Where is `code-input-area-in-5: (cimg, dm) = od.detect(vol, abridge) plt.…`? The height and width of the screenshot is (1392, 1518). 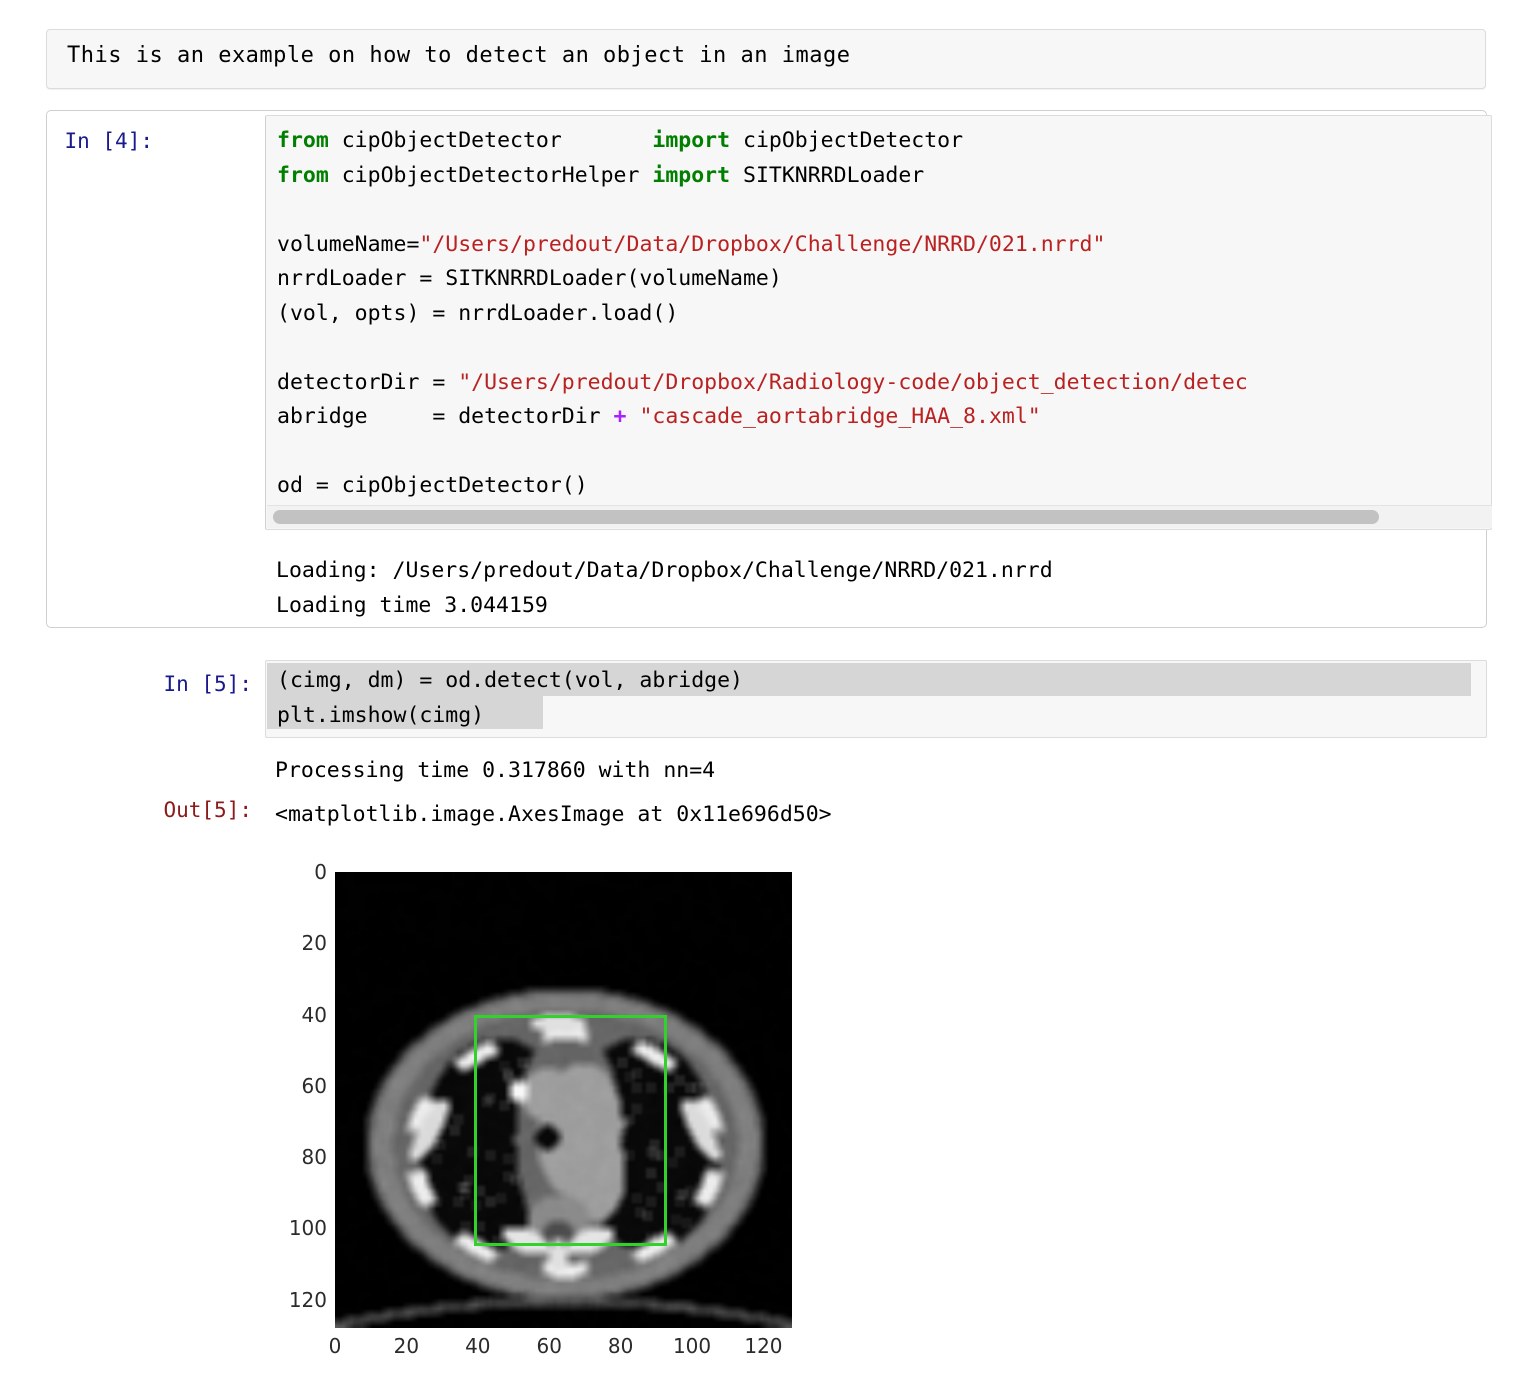 code-input-area-in-5: (cimg, dm) = od.detect(vol, abridge) plt.… is located at coordinates (876, 699).